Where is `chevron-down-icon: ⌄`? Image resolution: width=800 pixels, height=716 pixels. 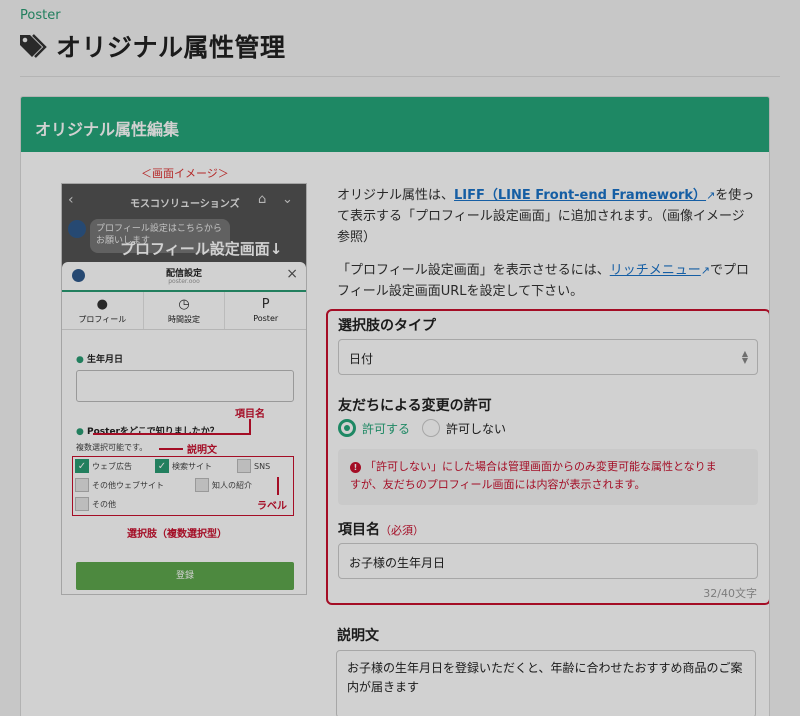
chevron-down-icon: ⌄ is located at coordinates (287, 199).